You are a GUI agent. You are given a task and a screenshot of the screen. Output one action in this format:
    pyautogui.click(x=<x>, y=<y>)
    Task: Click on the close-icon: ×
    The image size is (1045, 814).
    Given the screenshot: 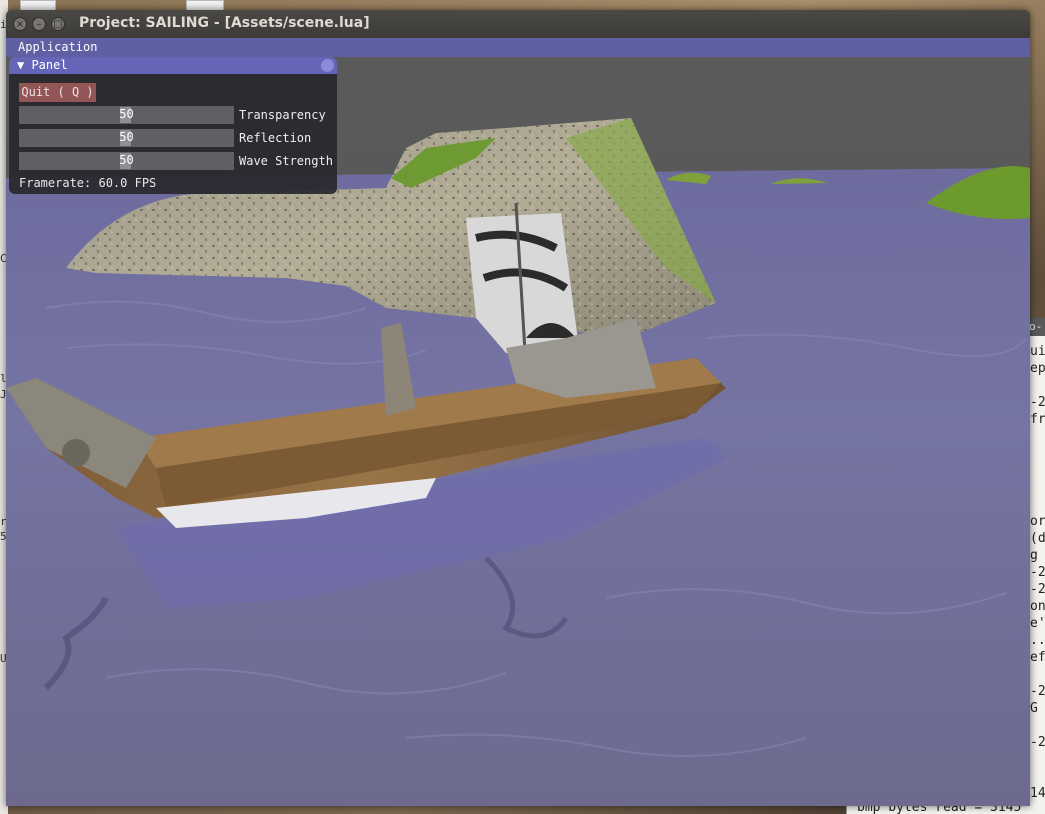 What is the action you would take?
    pyautogui.click(x=20, y=24)
    